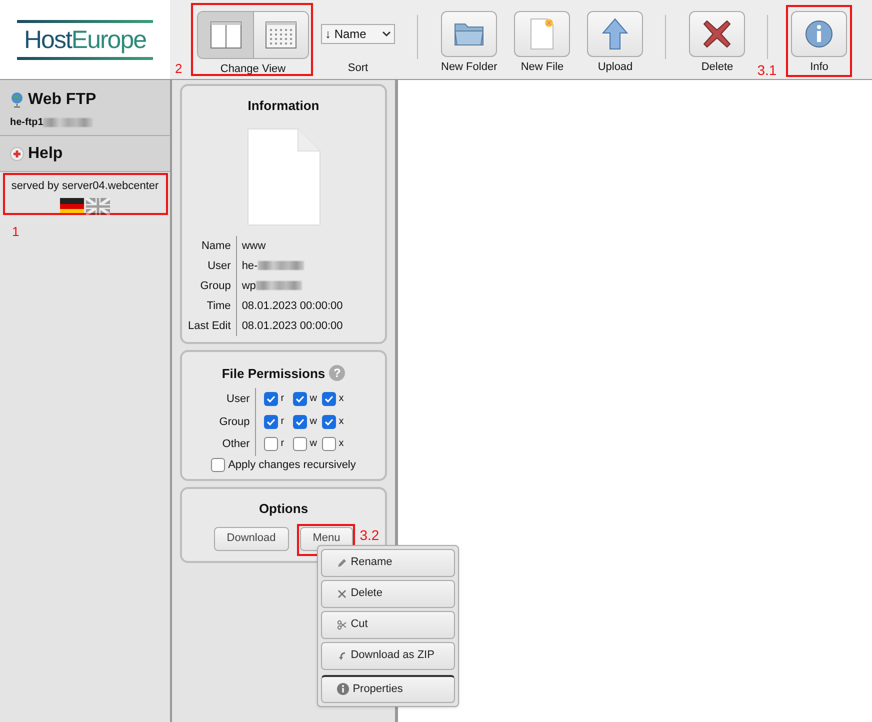  I want to click on close-icon, so click(341, 593).